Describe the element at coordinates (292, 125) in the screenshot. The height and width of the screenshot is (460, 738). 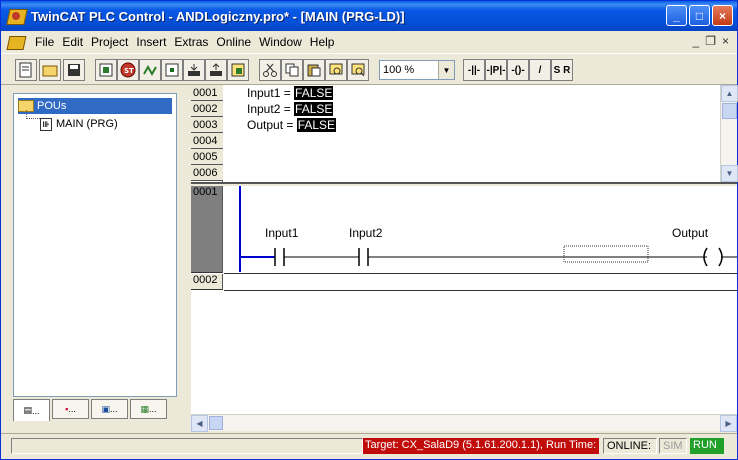
I see `variable-line-output: Output = FALSE` at that location.